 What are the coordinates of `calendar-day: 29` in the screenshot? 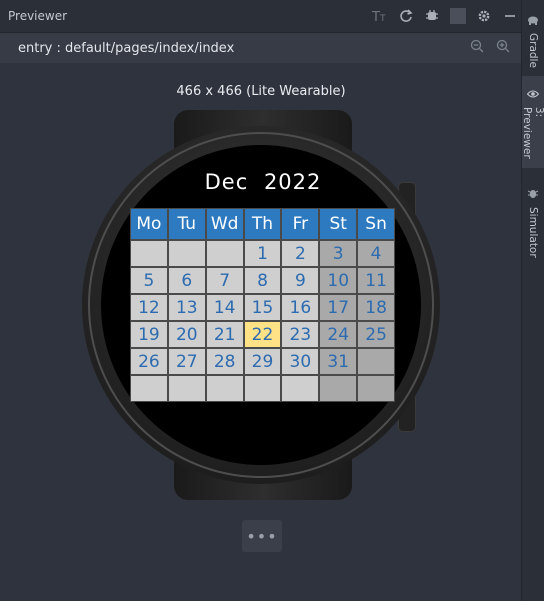 It's located at (262, 361).